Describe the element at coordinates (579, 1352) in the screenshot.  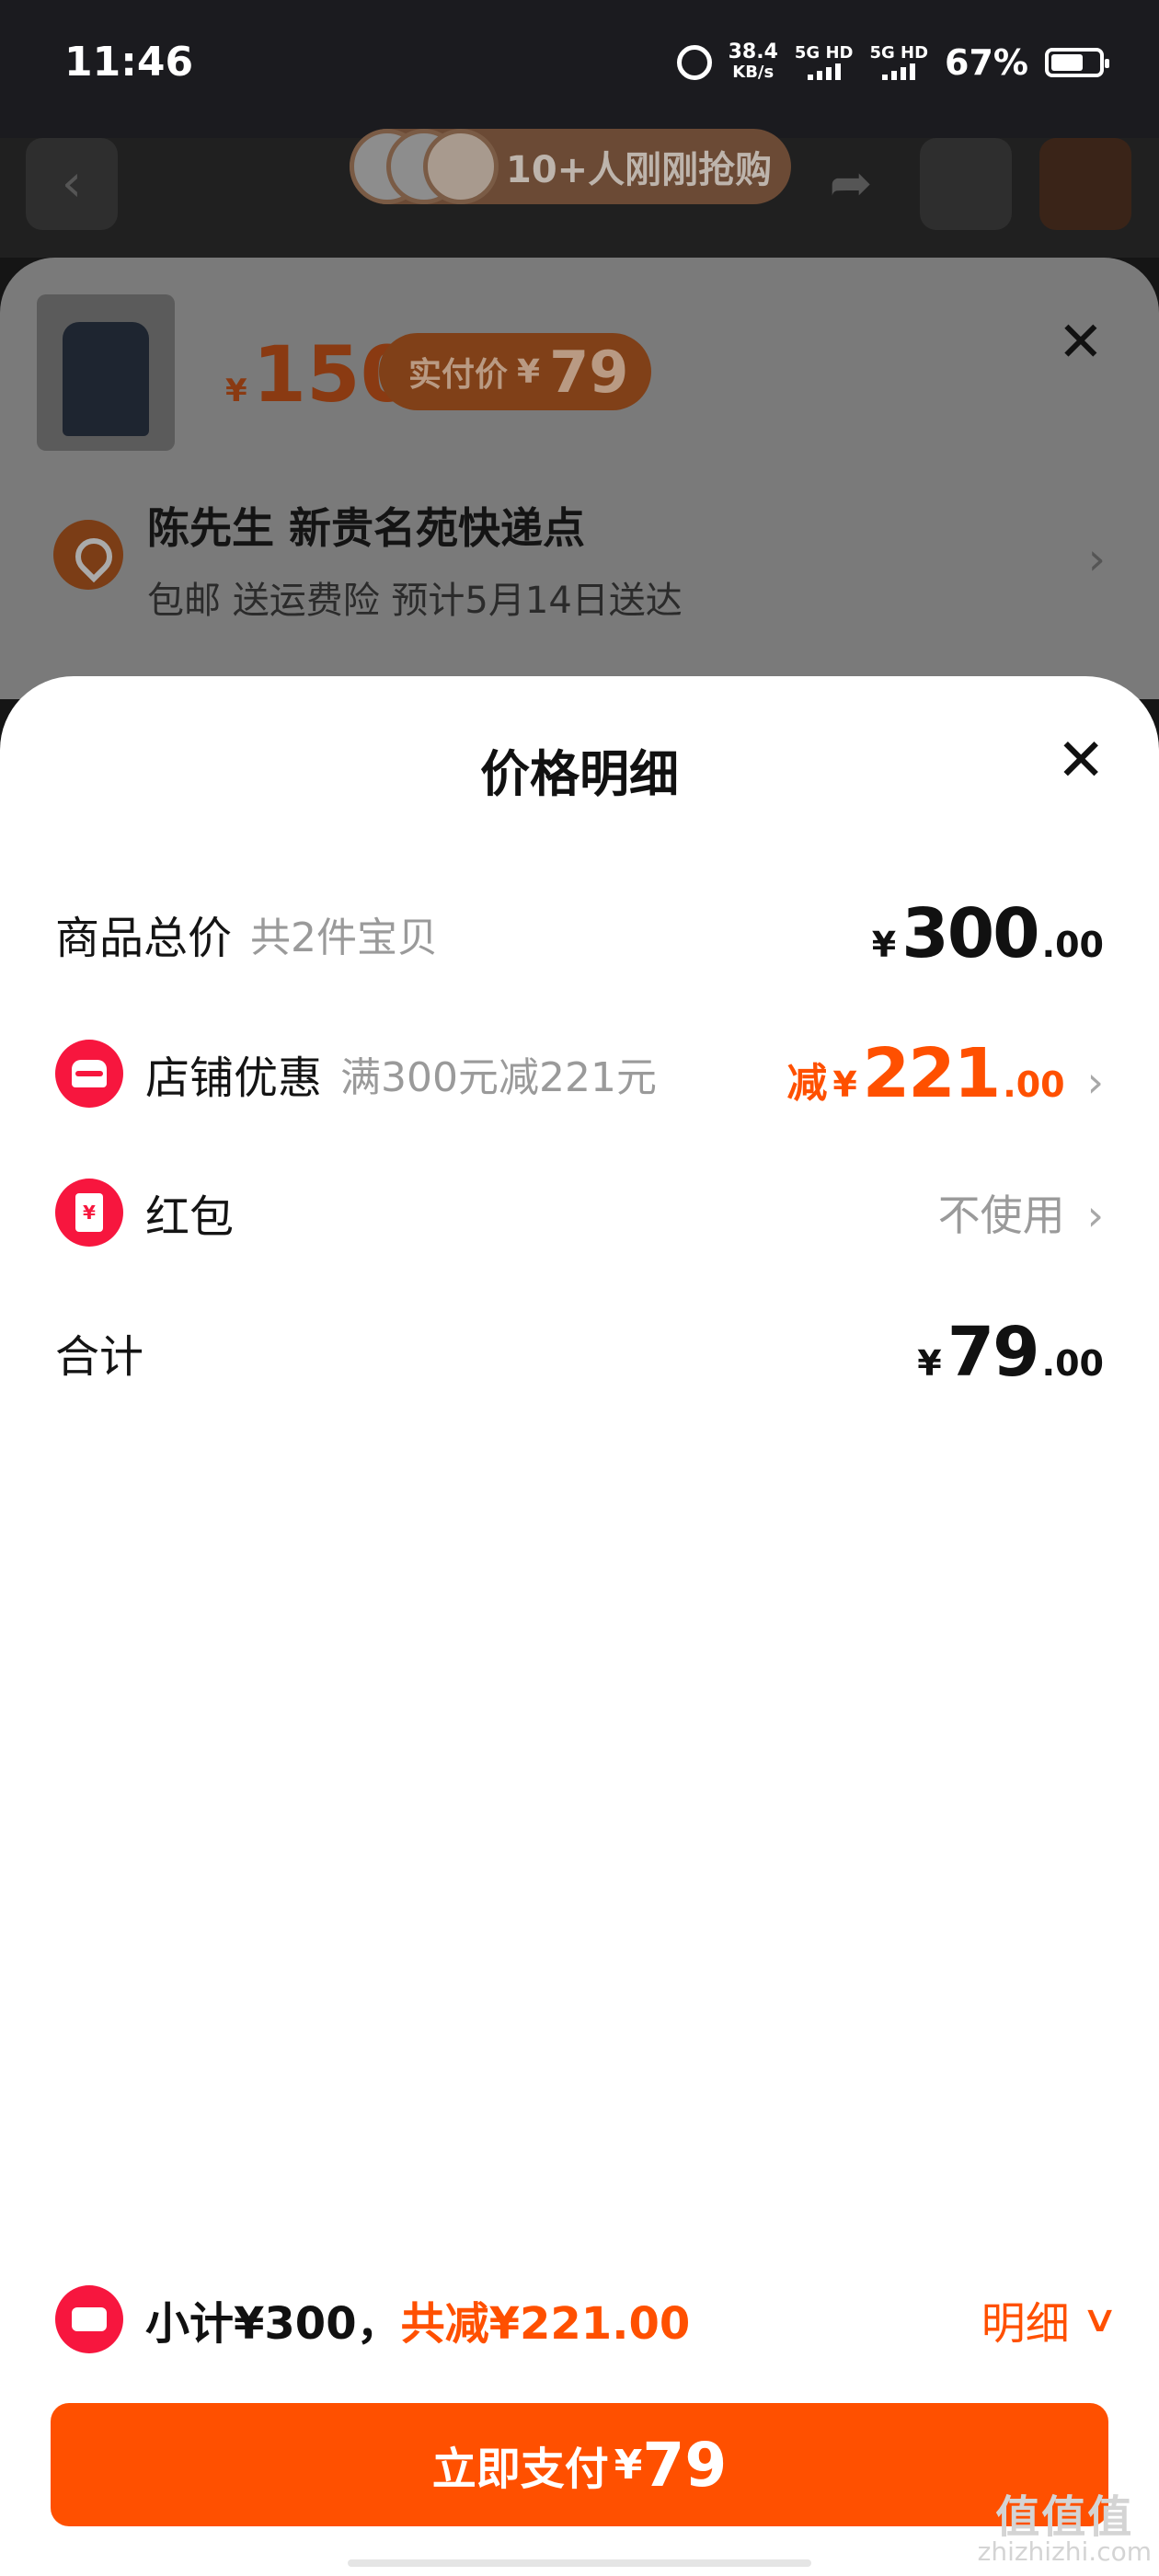
I see `row-total: 合计 ¥ 79 .00` at that location.